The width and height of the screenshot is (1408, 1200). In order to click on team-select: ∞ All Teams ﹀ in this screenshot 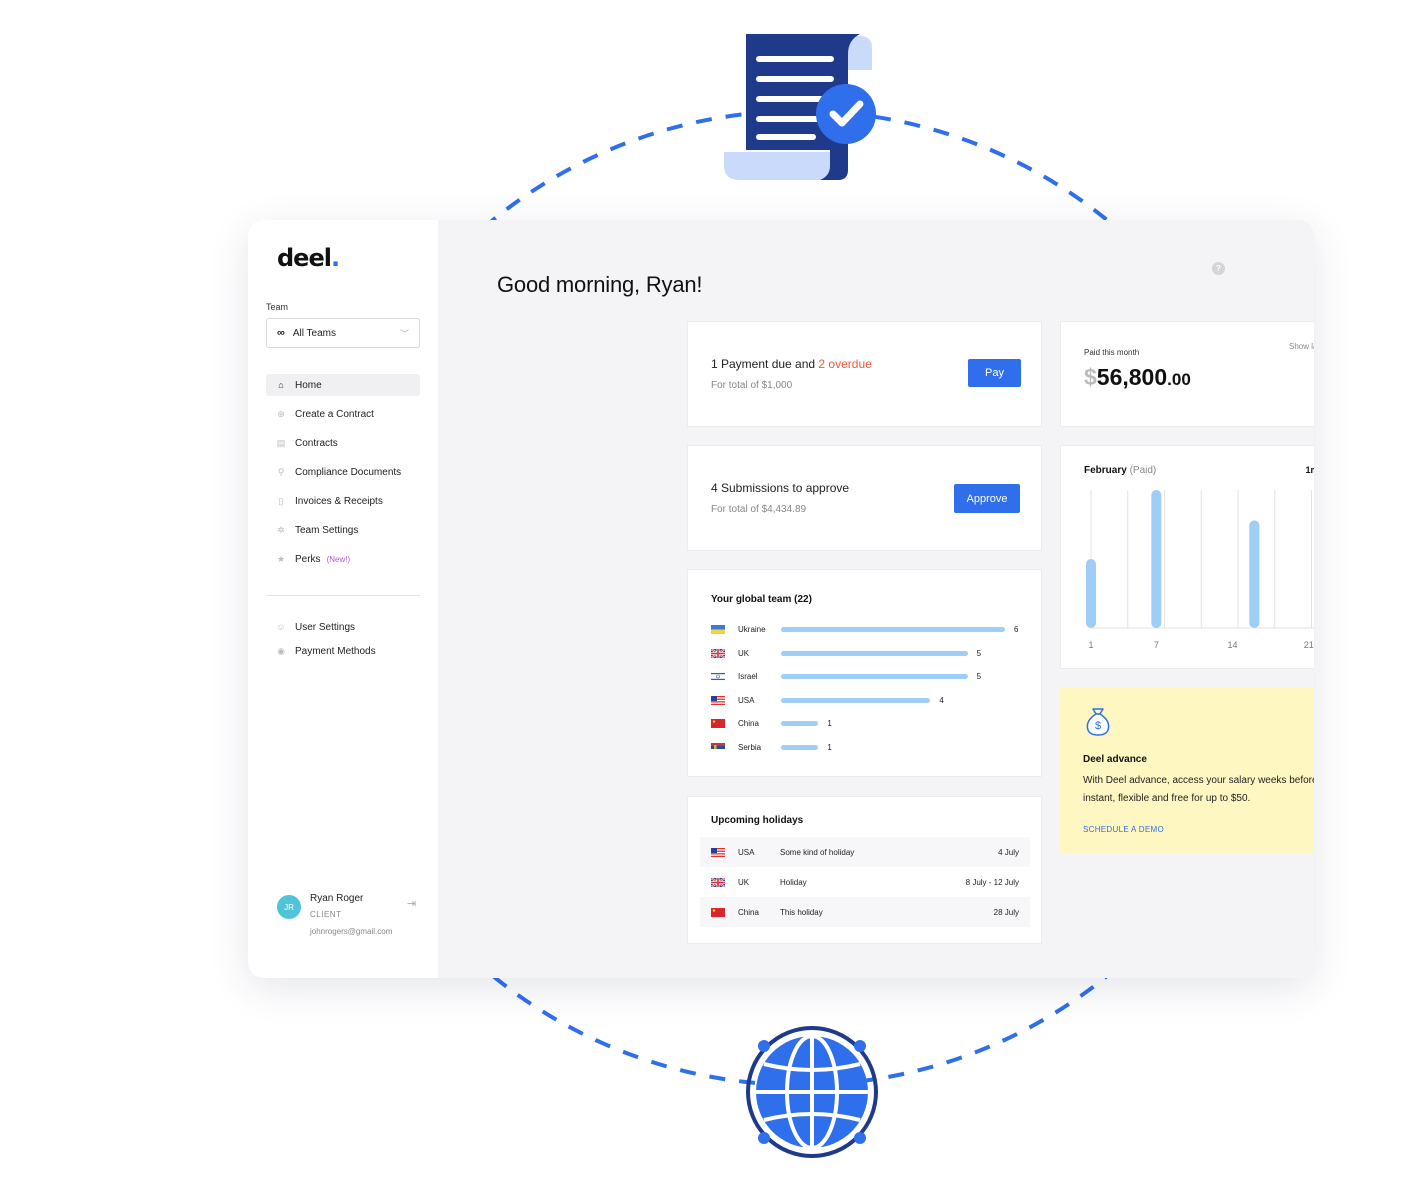, I will do `click(343, 333)`.